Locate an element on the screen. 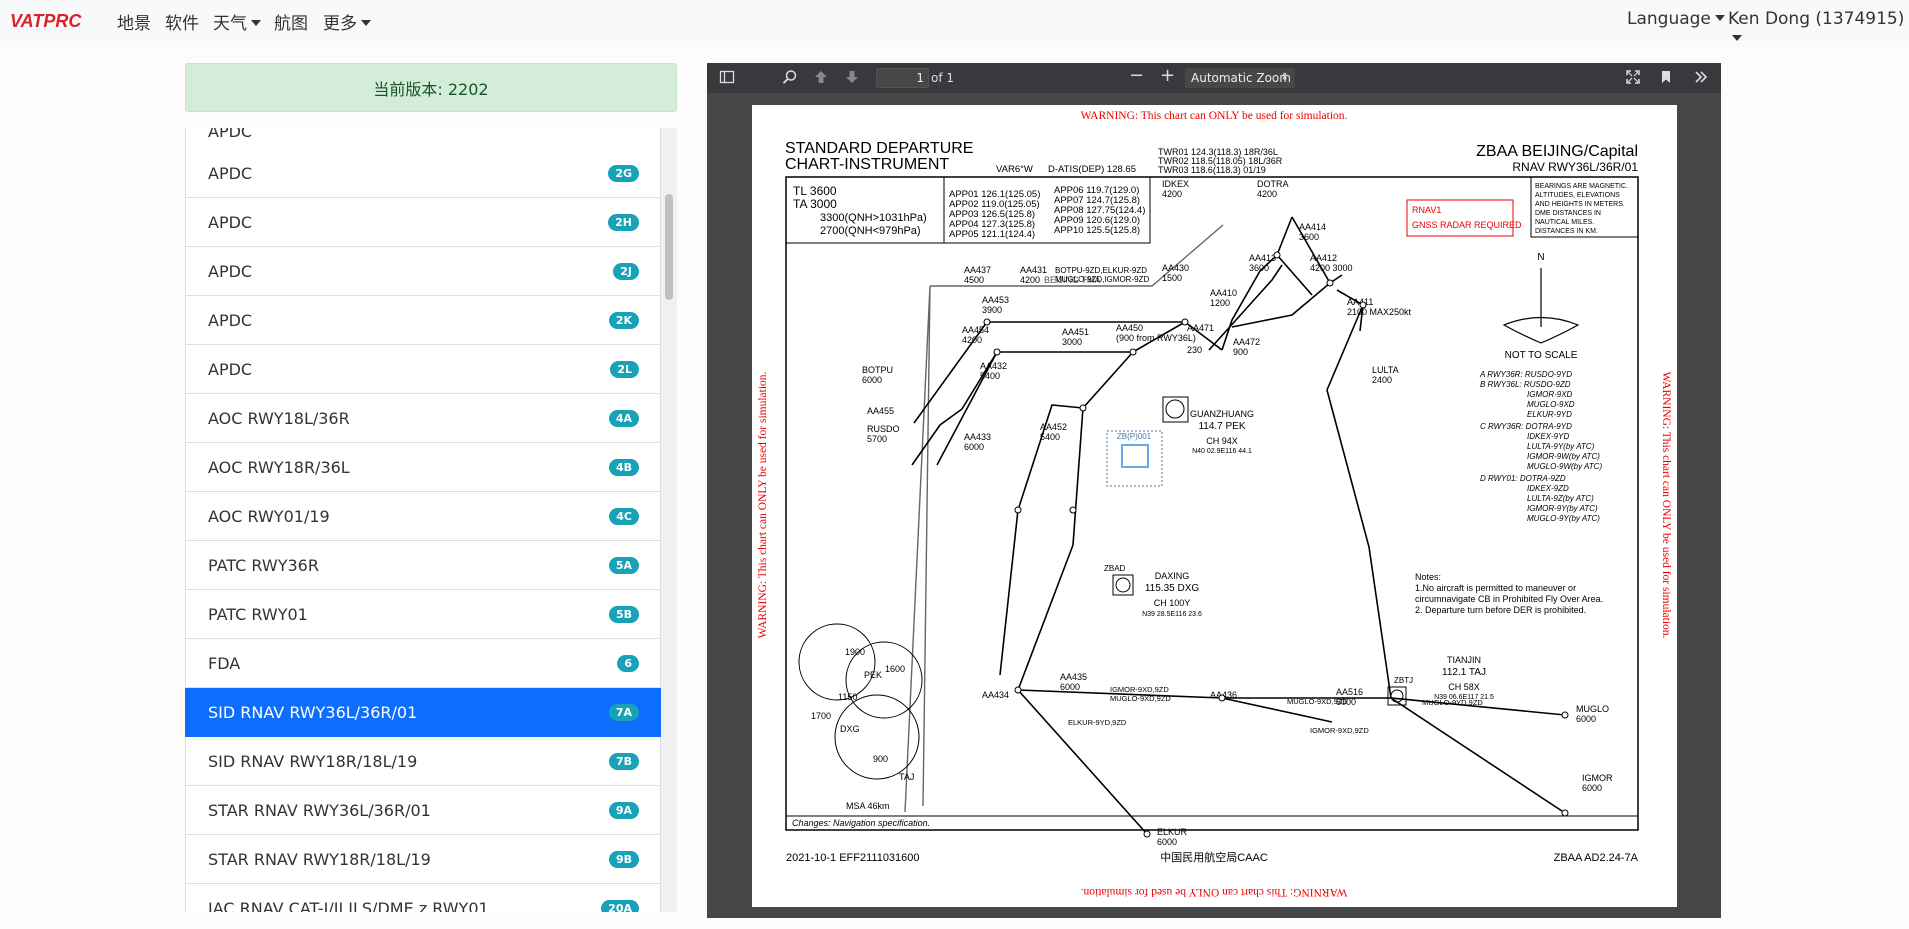 This screenshot has height=929, width=1909. rnav-requirement: GNSS RADAR REQUIRED is located at coordinates (1467, 225).